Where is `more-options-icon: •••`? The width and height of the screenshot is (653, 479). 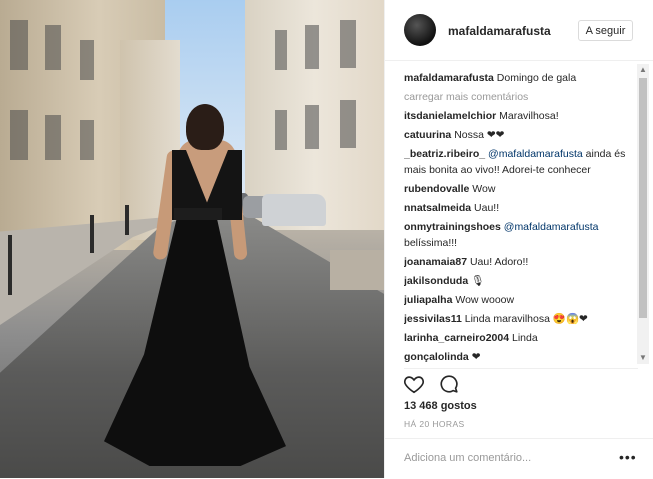
more-options-icon: ••• is located at coordinates (628, 457).